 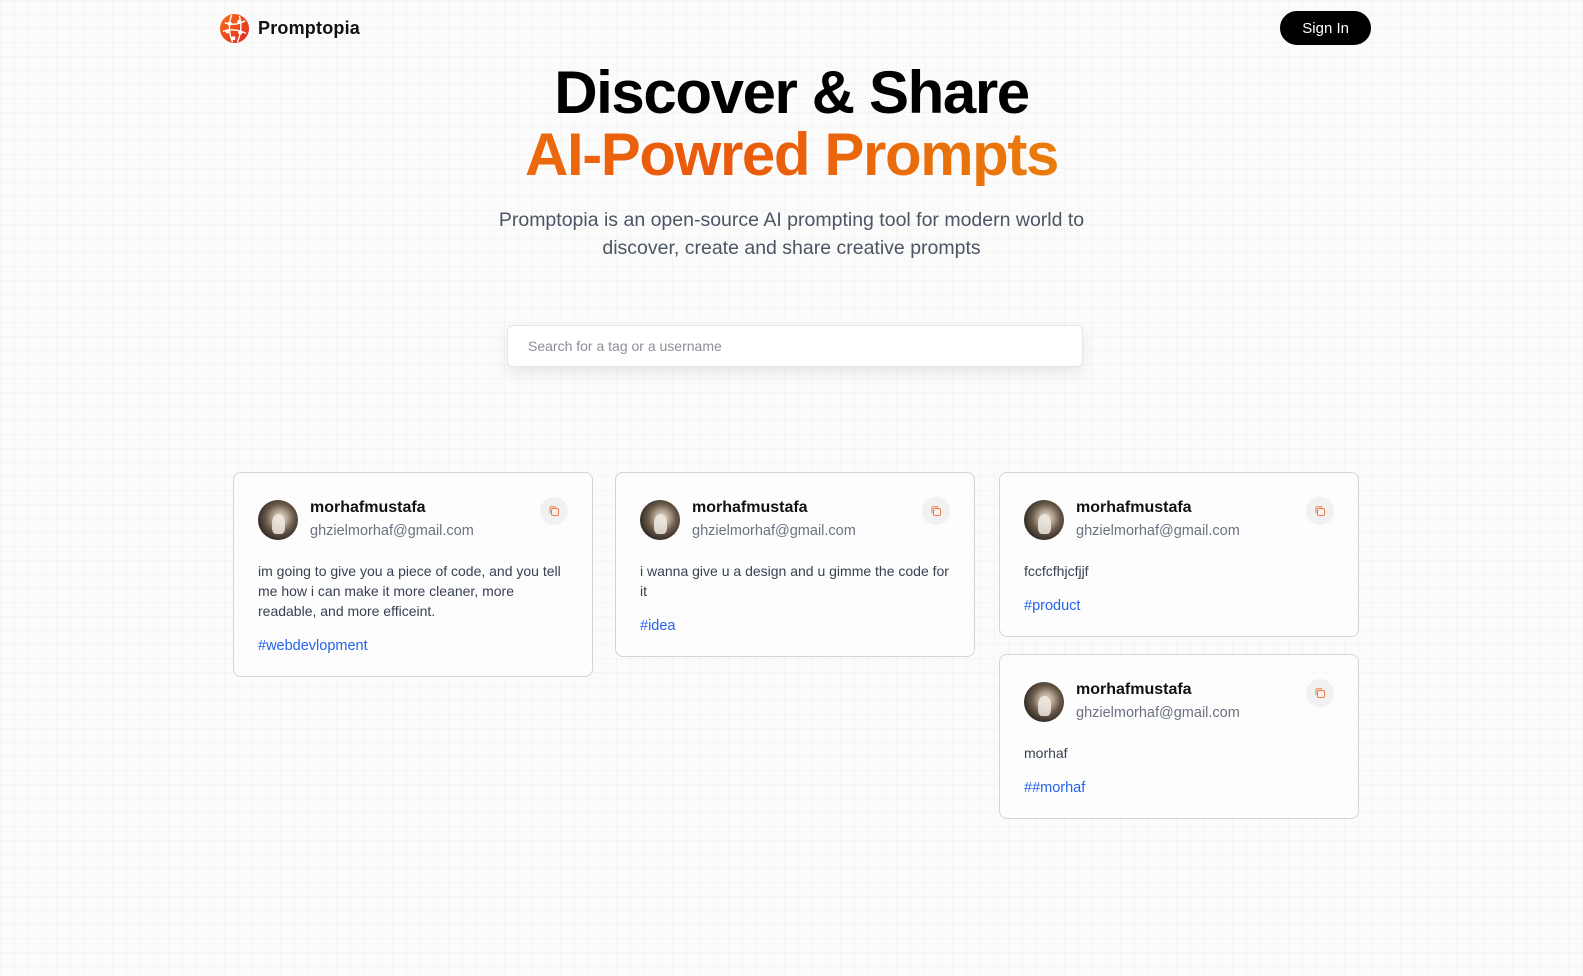 What do you see at coordinates (791, 155) in the screenshot?
I see `hero-title-line-2: AI-Powred Prompts` at bounding box center [791, 155].